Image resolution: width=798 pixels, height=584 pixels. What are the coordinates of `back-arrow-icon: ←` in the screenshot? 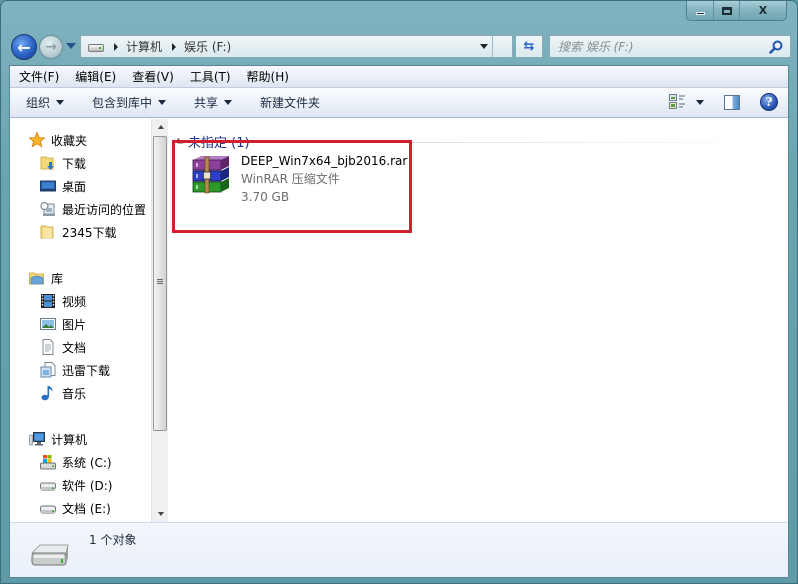 It's located at (24, 47).